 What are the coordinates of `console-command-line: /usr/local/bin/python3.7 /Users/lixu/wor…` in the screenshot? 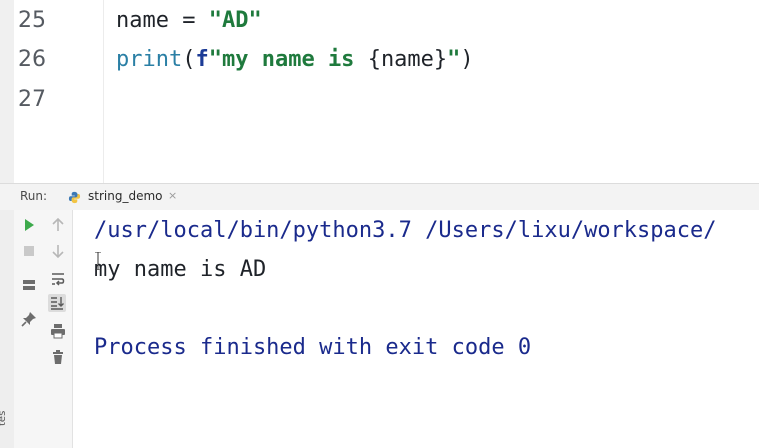 It's located at (405, 230).